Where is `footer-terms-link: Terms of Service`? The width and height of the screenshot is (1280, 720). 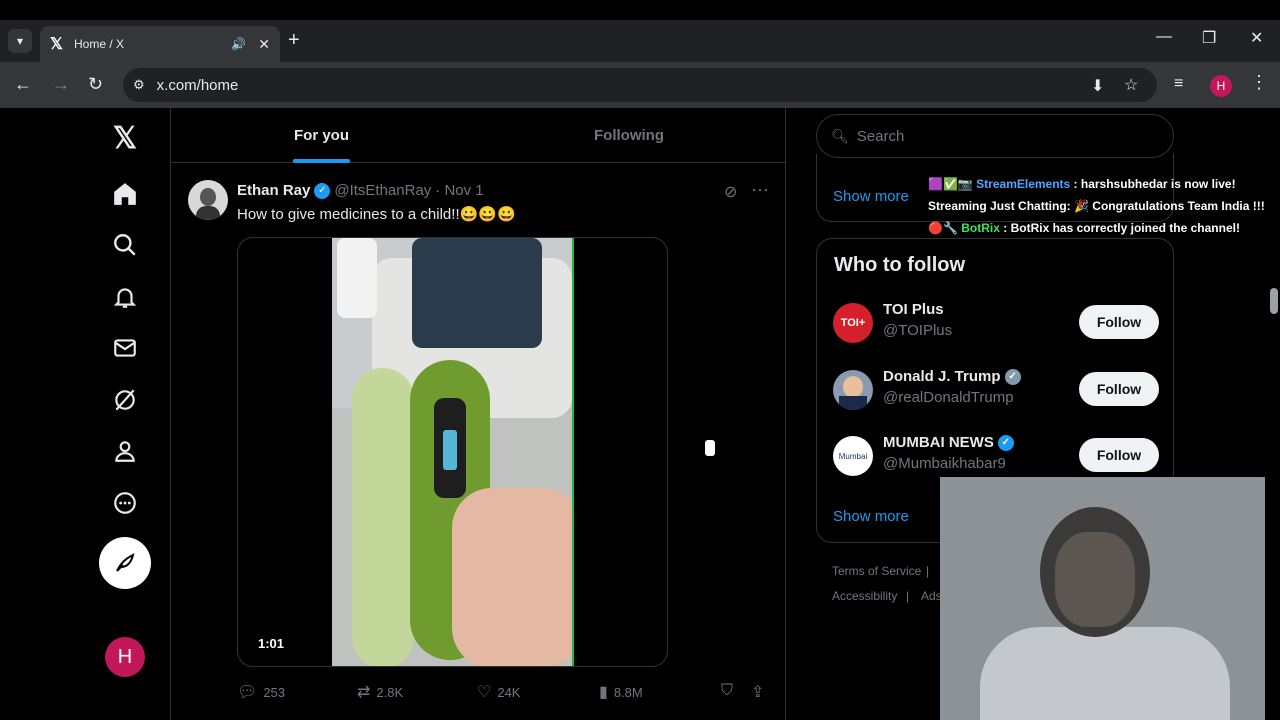 footer-terms-link: Terms of Service is located at coordinates (876, 571).